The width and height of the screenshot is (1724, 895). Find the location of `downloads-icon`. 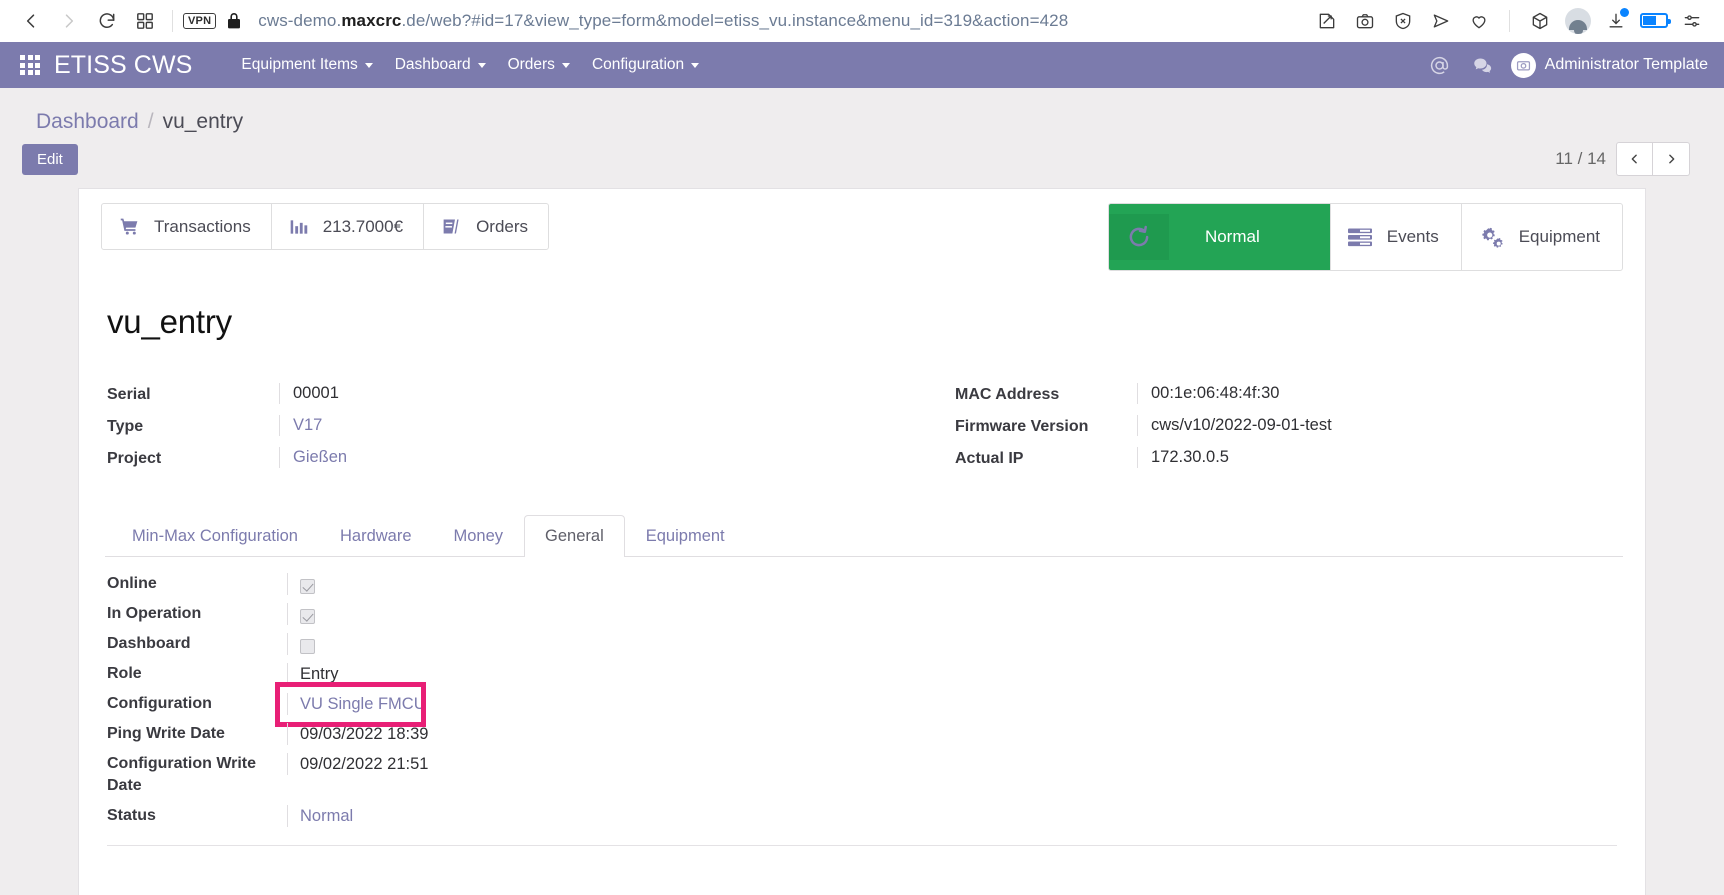

downloads-icon is located at coordinates (1616, 21).